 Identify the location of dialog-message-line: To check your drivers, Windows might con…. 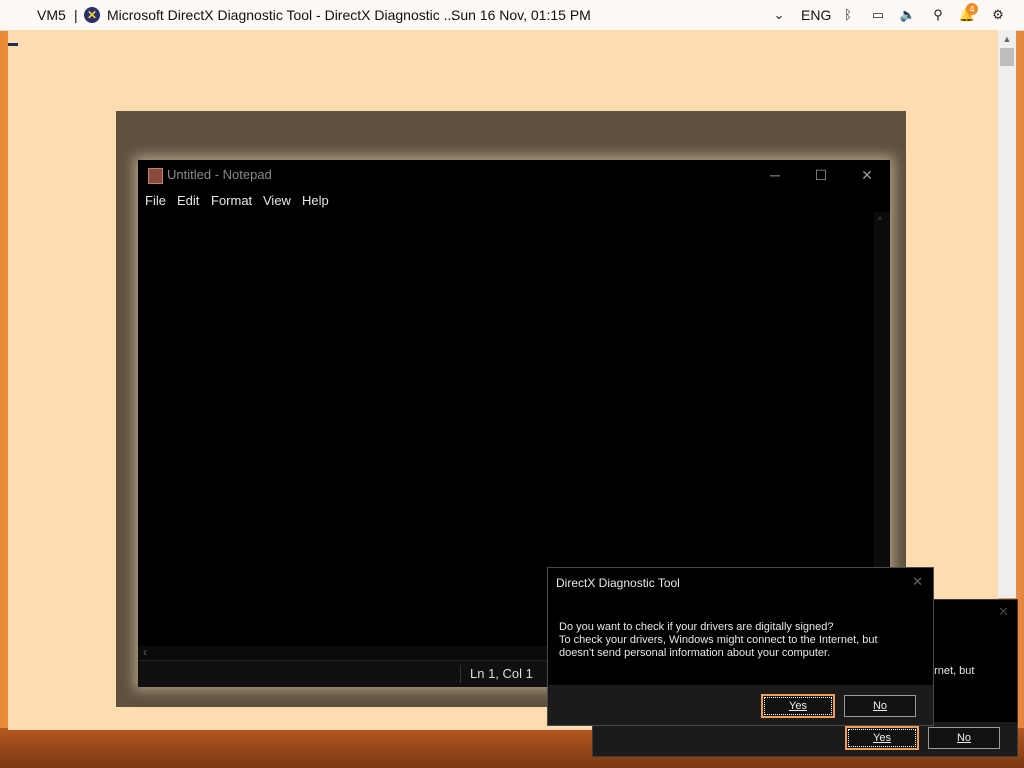
(718, 640).